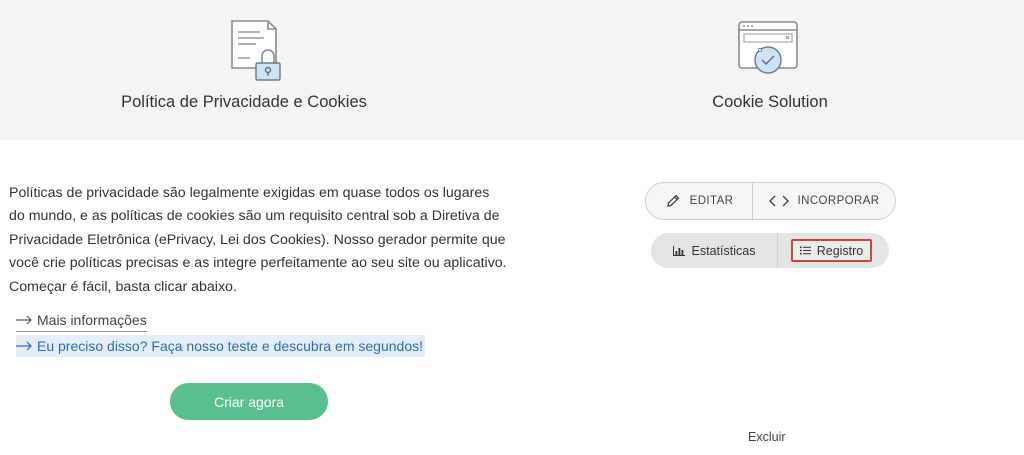 The width and height of the screenshot is (1024, 455). I want to click on edit-button: EDITAR, so click(699, 201).